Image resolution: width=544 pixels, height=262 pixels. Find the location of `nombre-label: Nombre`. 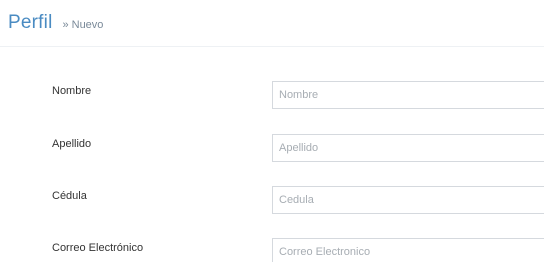

nombre-label: Nombre is located at coordinates (72, 91).